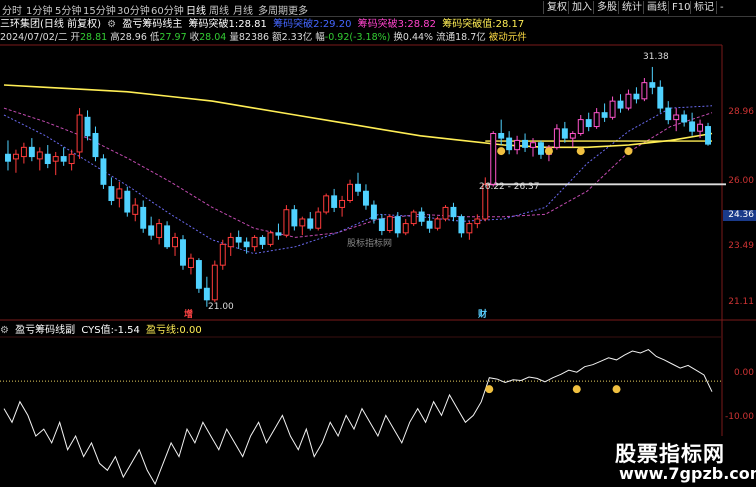 The height and width of the screenshot is (487, 756). I want to click on axis-label-21-11: 21.11, so click(741, 302).